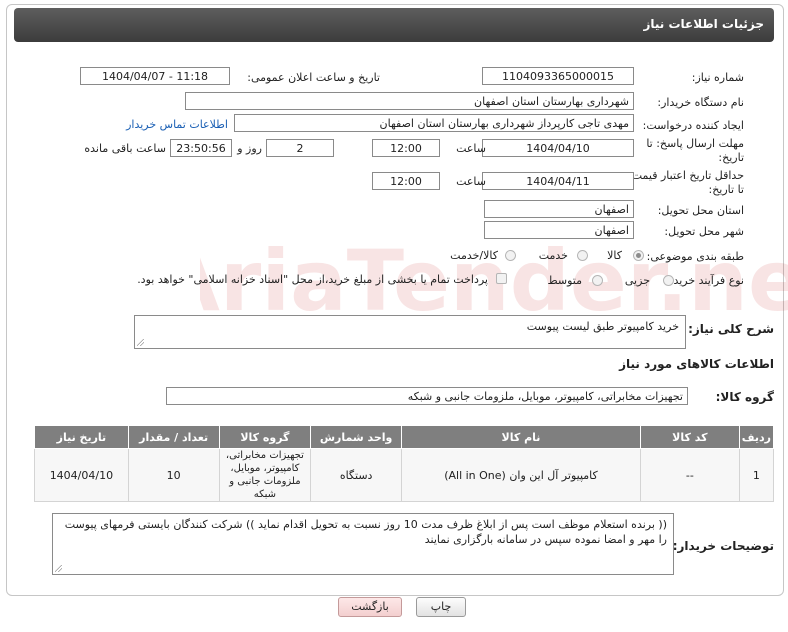 This screenshot has height=632, width=788. I want to click on process-option-minor: جزیی, so click(637, 280).